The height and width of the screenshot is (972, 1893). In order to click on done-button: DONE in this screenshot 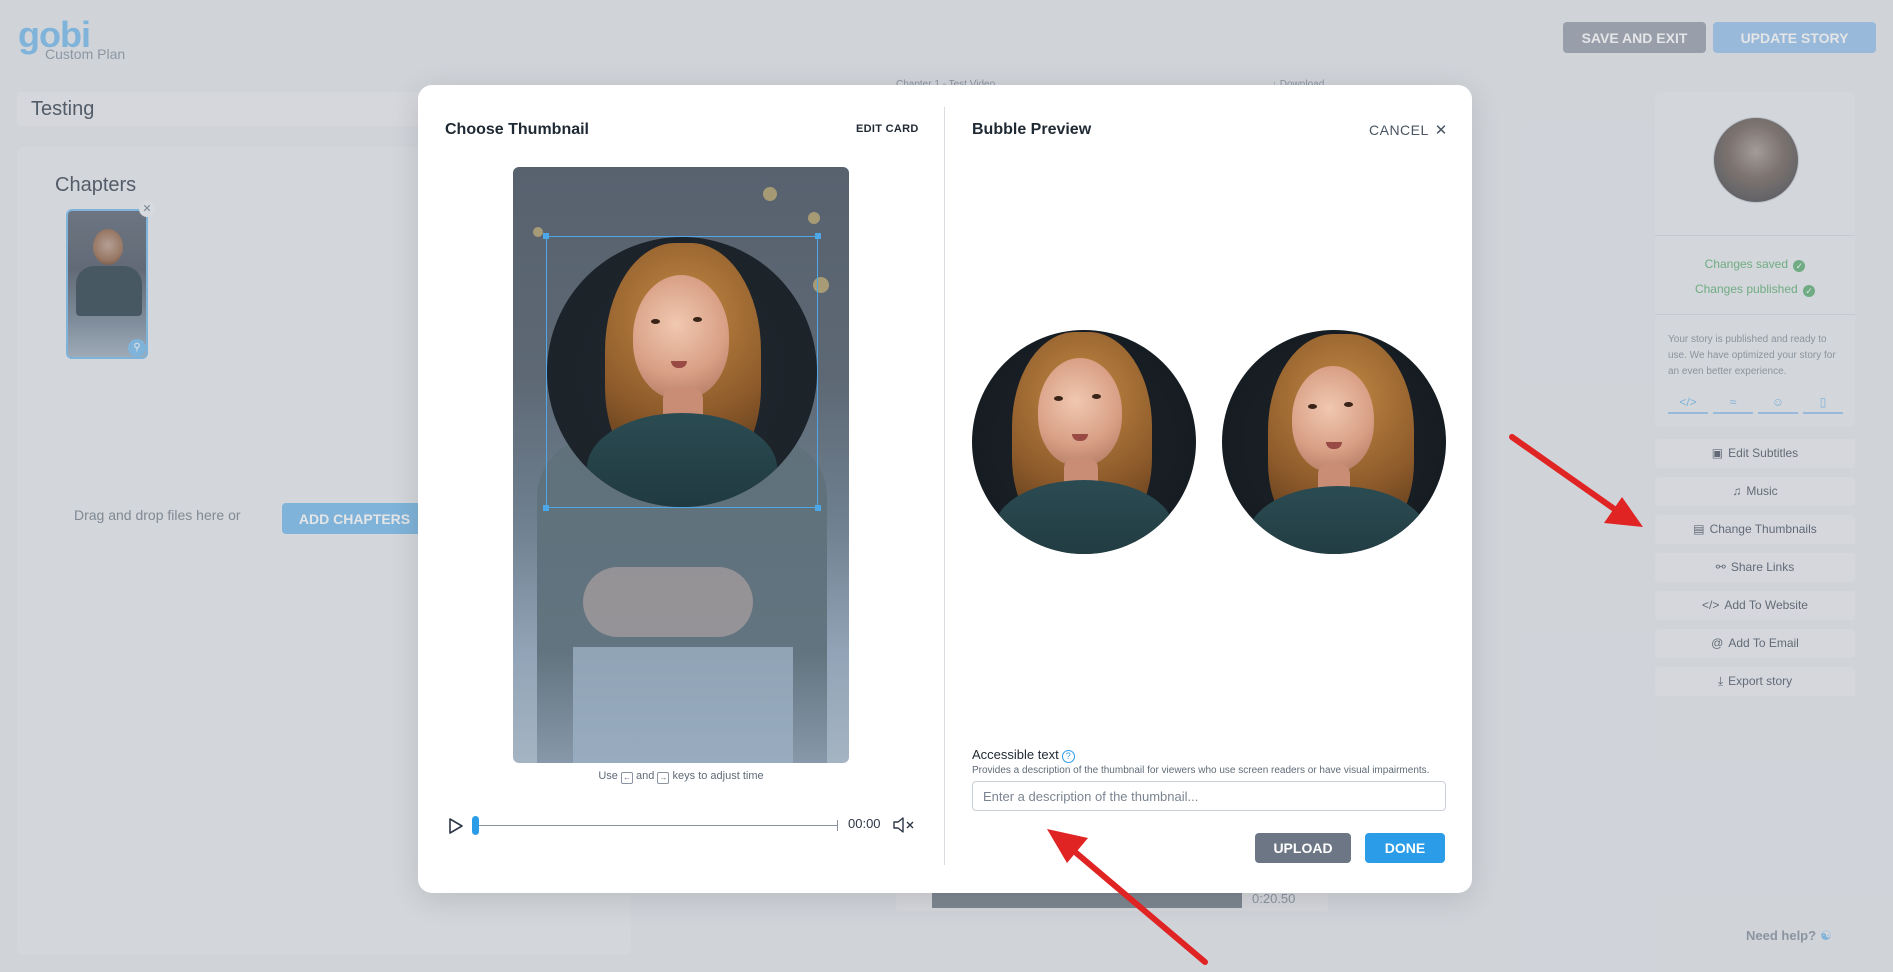, I will do `click(1405, 848)`.